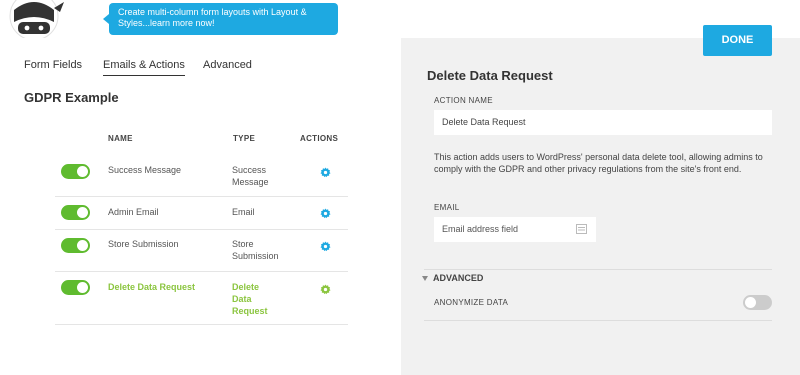 This screenshot has height=375, width=800. Describe the element at coordinates (201, 251) in the screenshot. I see `action-row: Store Submission Store Submission` at that location.